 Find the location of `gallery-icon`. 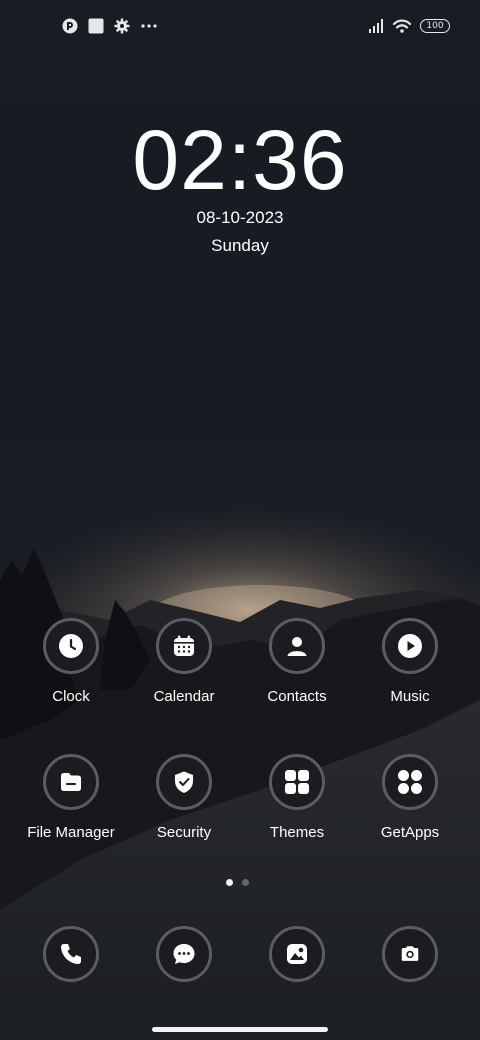

gallery-icon is located at coordinates (297, 954).